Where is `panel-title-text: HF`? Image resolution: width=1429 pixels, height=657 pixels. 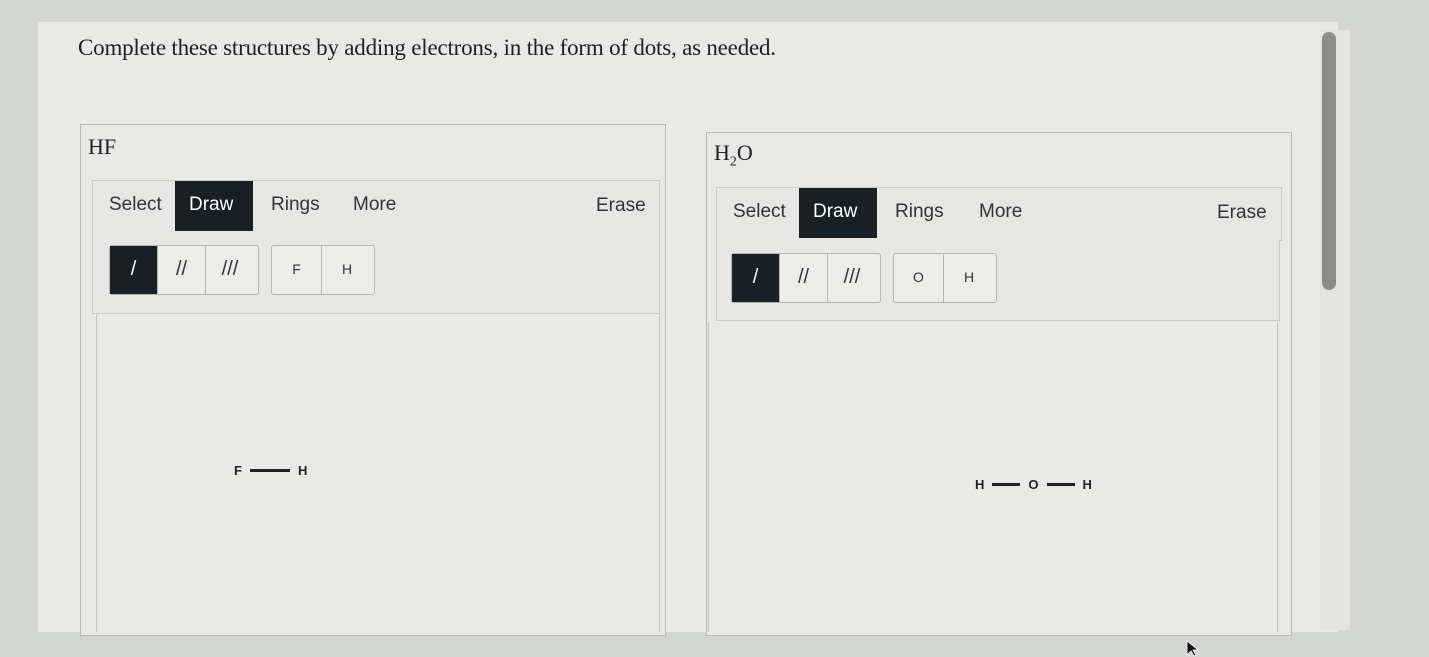 panel-title-text: HF is located at coordinates (102, 146).